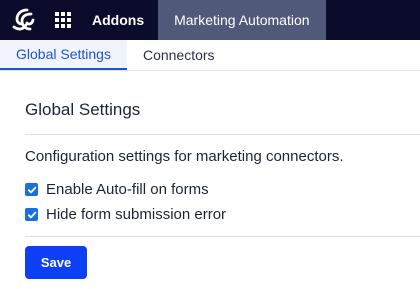 The width and height of the screenshot is (420, 289). Describe the element at coordinates (179, 55) in the screenshot. I see `tab-connectors: Connectors` at that location.